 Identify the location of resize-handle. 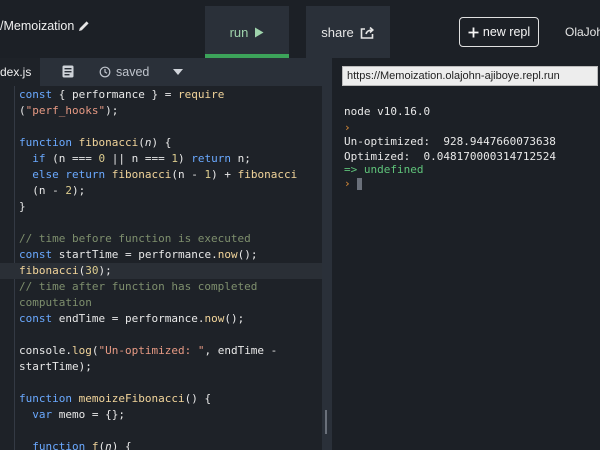
(326, 422).